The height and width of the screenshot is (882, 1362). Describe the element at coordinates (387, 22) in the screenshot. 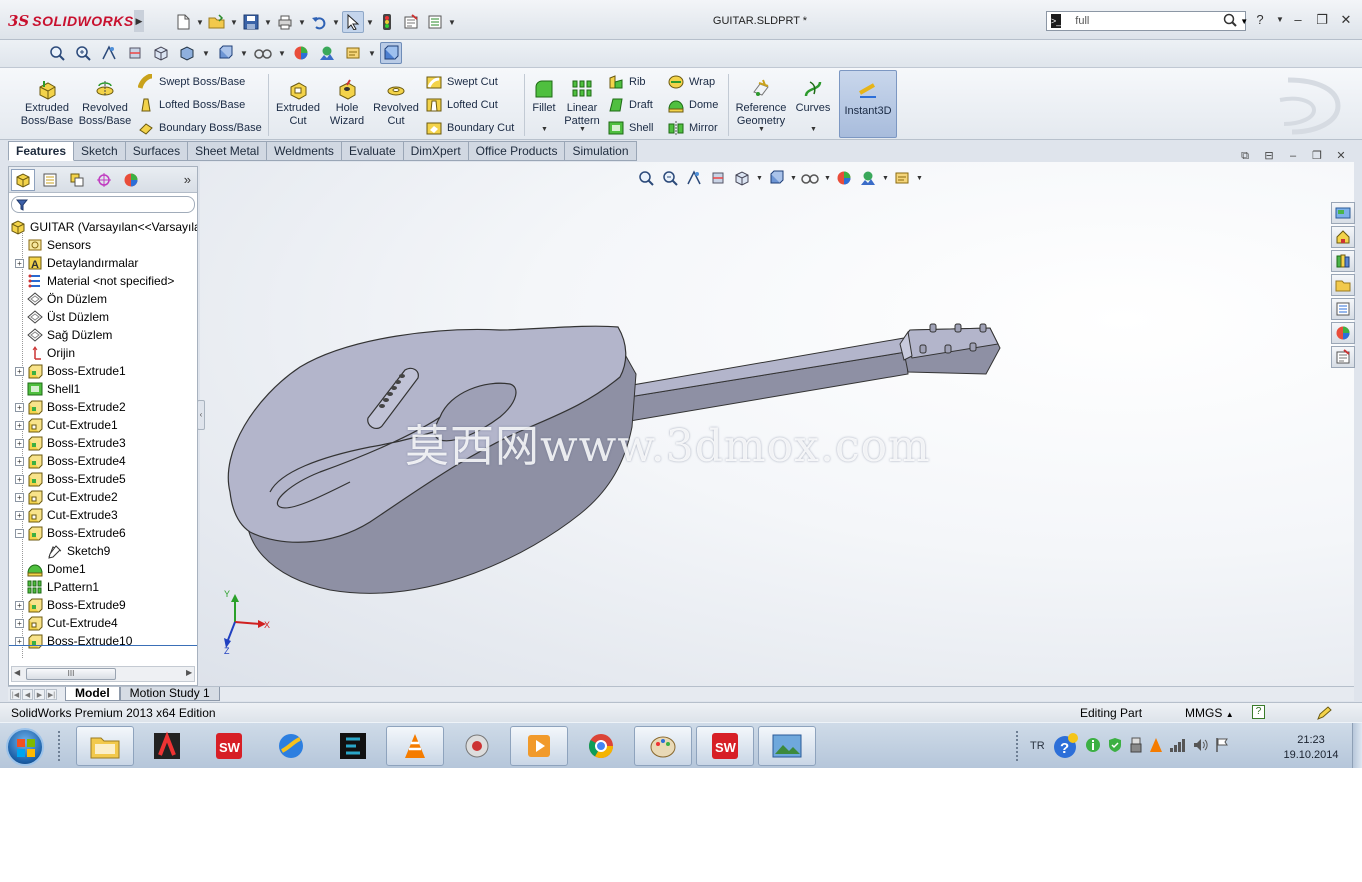

I see `rebuild-traffic-light-icon` at that location.